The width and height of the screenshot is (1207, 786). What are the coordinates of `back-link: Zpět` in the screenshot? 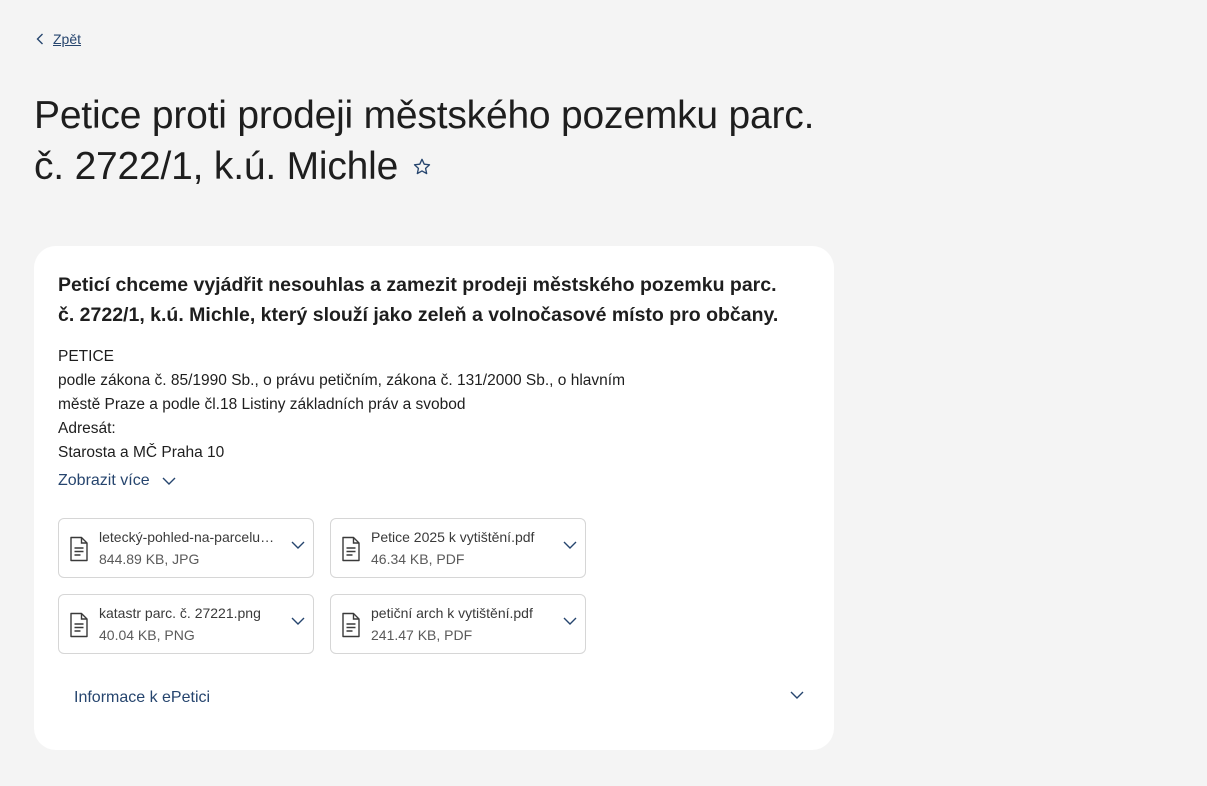 It's located at (58, 39).